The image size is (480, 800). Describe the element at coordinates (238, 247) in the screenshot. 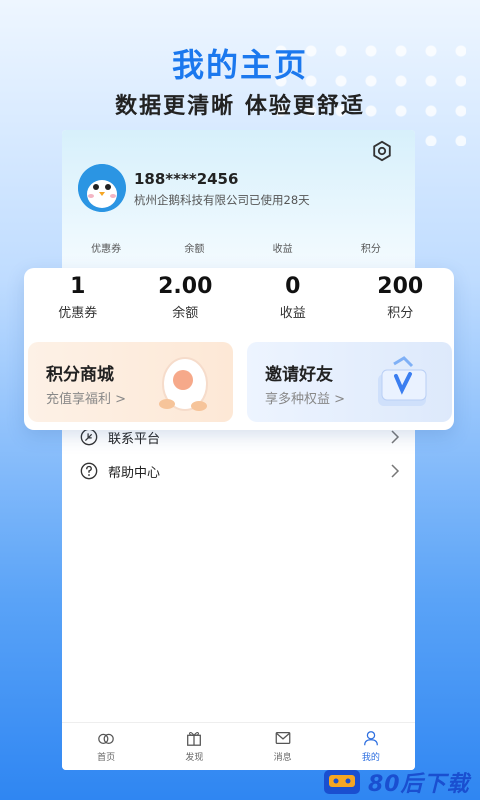

I see `mini-stats-row: 优惠券 余额 收益 积分` at that location.